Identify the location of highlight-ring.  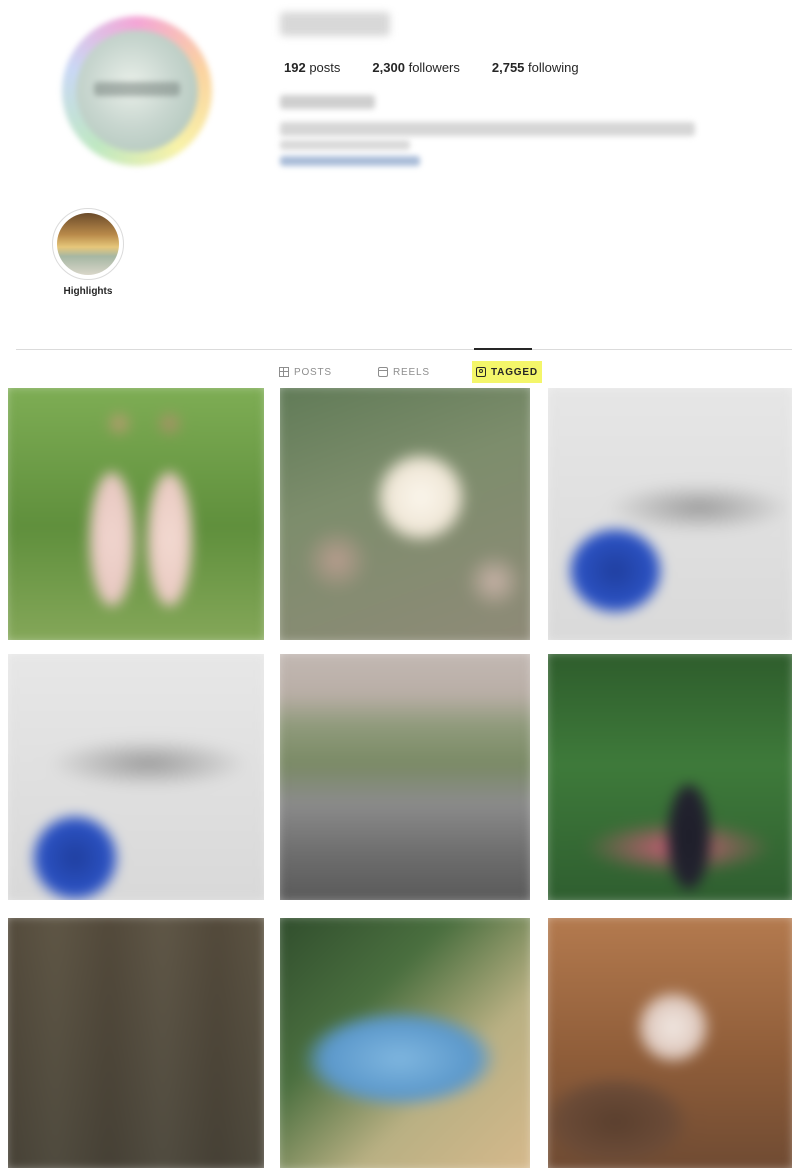
(88, 244).